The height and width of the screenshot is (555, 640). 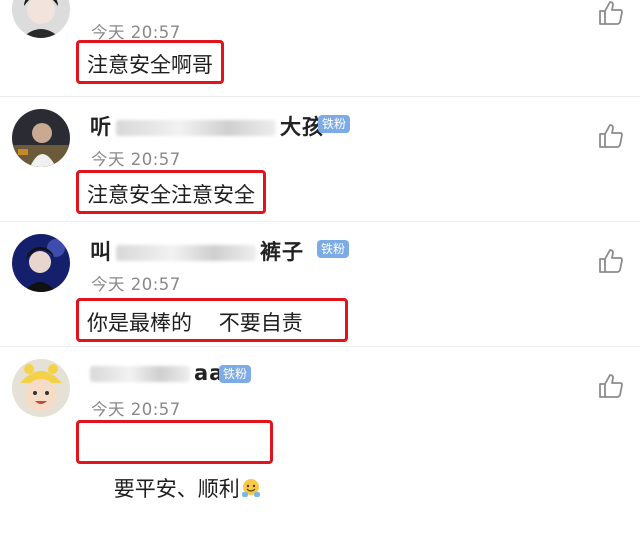 What do you see at coordinates (174, 460) in the screenshot?
I see `comment-text: 要平安、顺利` at bounding box center [174, 460].